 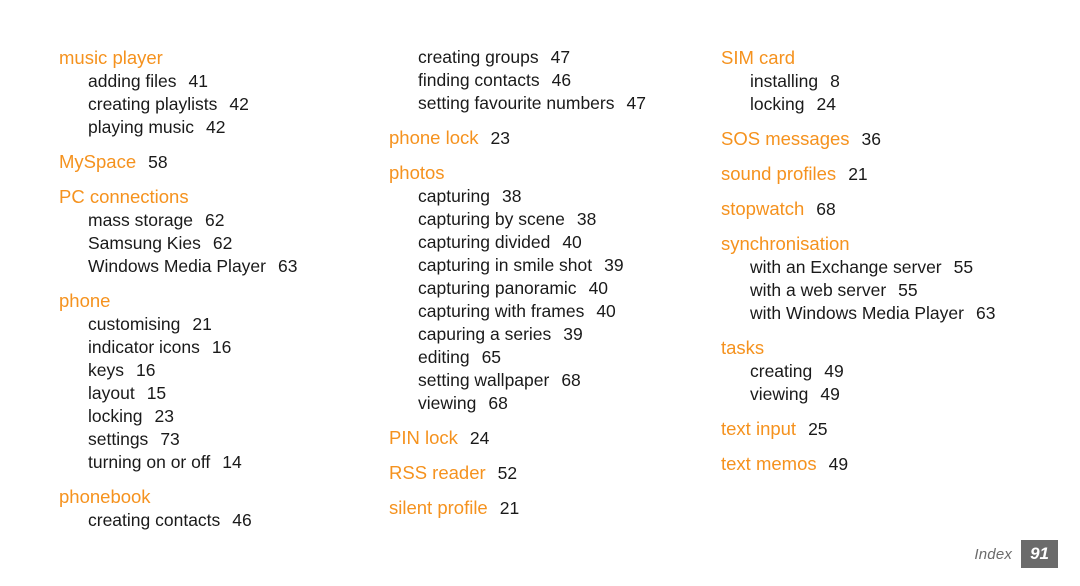 What do you see at coordinates (214, 393) in the screenshot?
I see `index-sub-entry: layout 15` at bounding box center [214, 393].